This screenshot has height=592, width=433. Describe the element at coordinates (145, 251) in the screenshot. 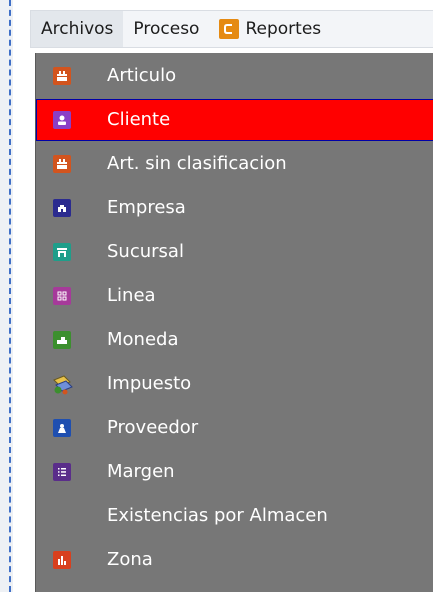

I see `menu-item-sucursal-label: Sucursal` at that location.